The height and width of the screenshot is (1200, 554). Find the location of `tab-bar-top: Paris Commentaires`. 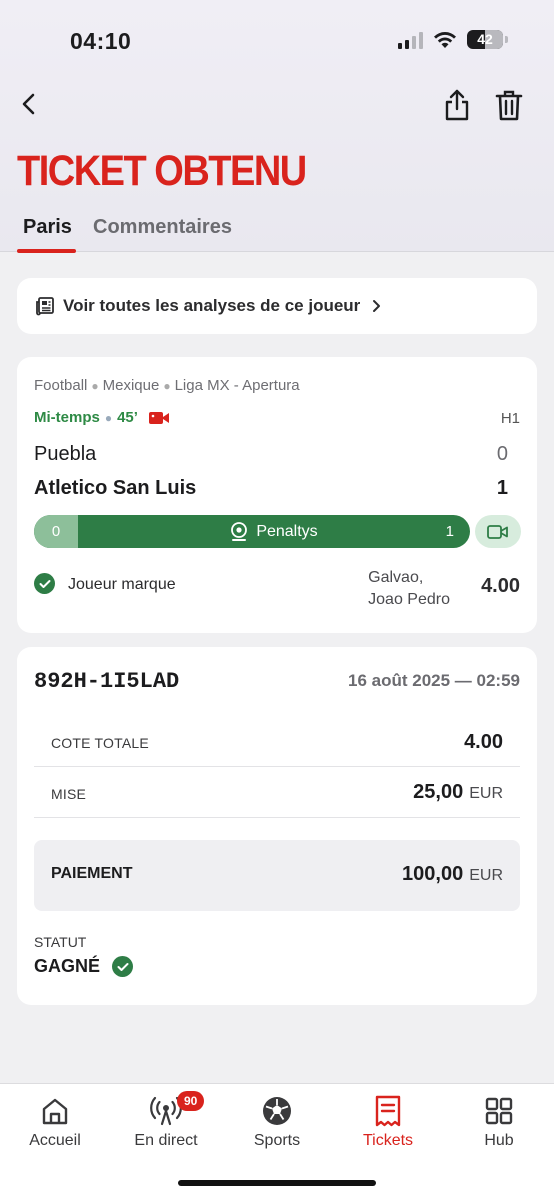

tab-bar-top: Paris Commentaires is located at coordinates (277, 232).